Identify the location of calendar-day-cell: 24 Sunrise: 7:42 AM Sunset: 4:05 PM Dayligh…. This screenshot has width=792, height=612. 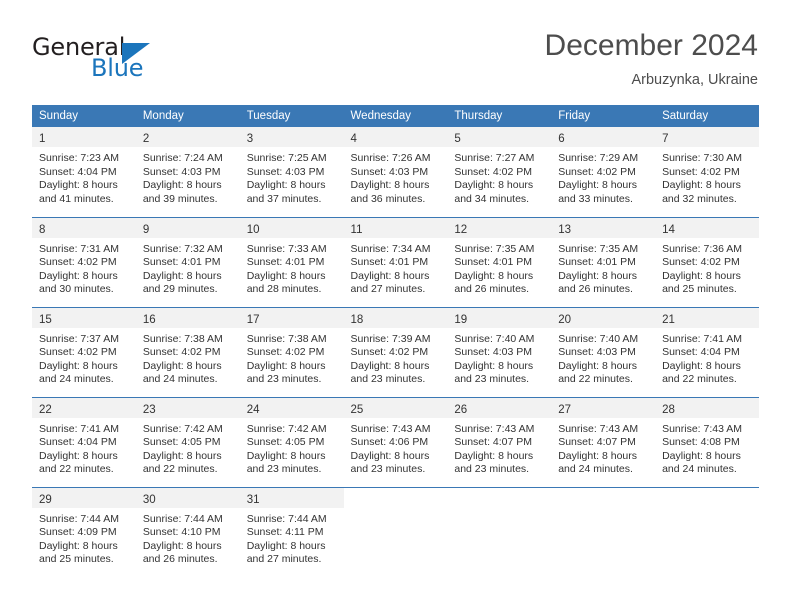
(291, 441).